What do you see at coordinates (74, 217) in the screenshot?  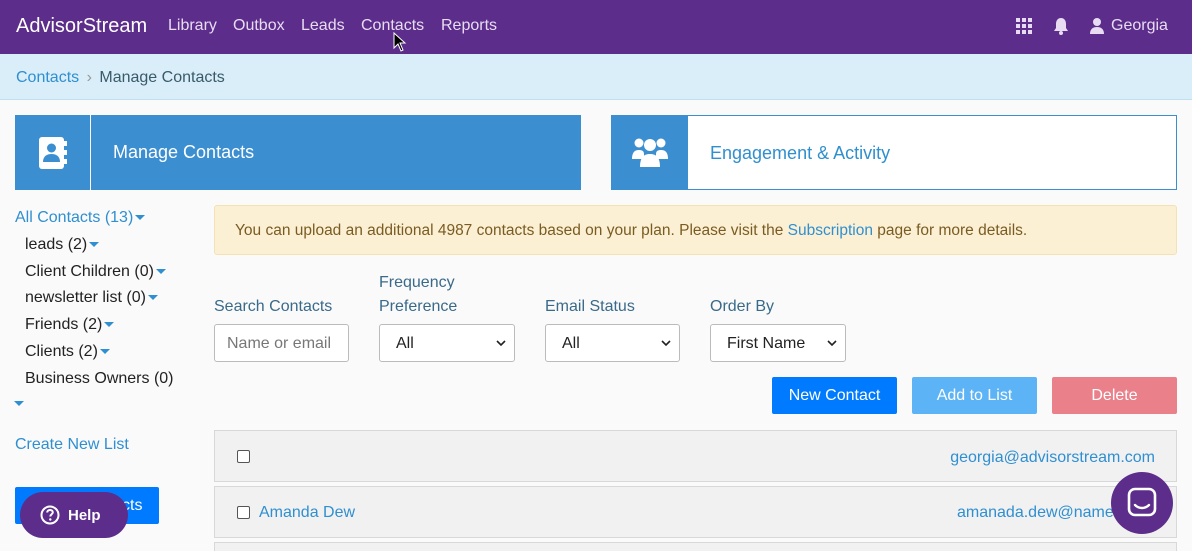 I see `all-contacts-label: All Contacts (13)` at bounding box center [74, 217].